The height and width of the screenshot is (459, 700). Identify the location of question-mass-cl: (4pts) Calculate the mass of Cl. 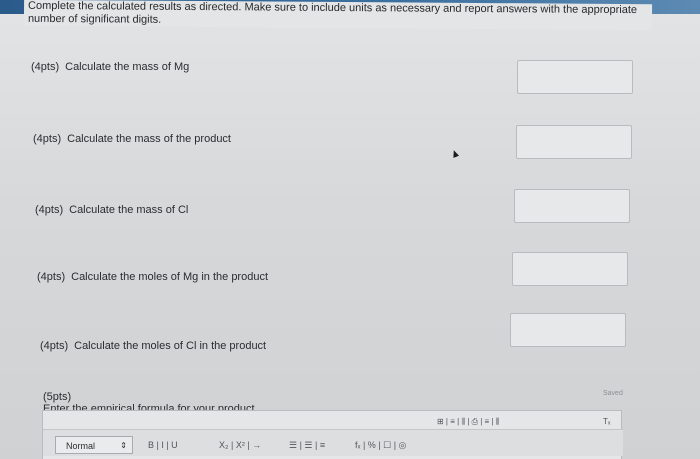
(111, 210).